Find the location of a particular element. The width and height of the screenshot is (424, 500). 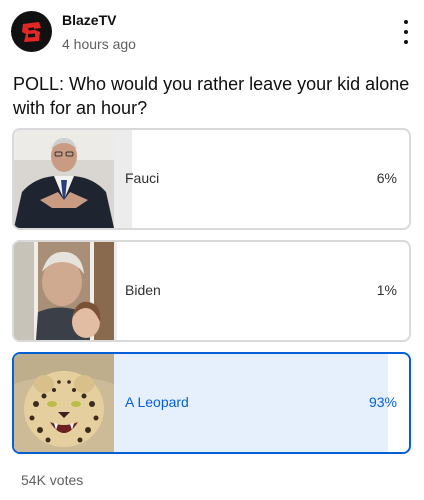

leopard-photo is located at coordinates (64, 403).